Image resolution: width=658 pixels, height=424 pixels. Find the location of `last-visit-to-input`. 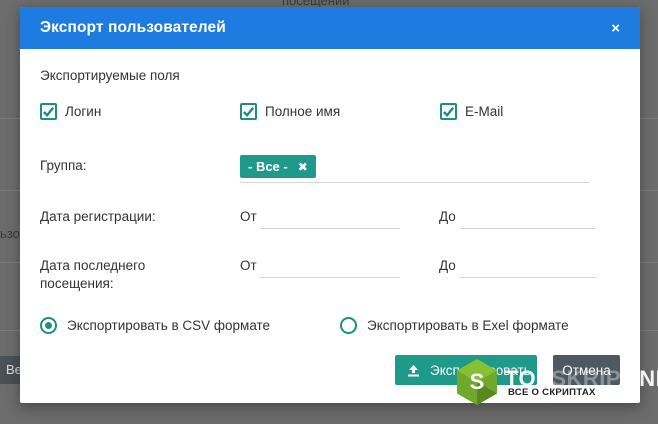

last-visit-to-input is located at coordinates (528, 267).